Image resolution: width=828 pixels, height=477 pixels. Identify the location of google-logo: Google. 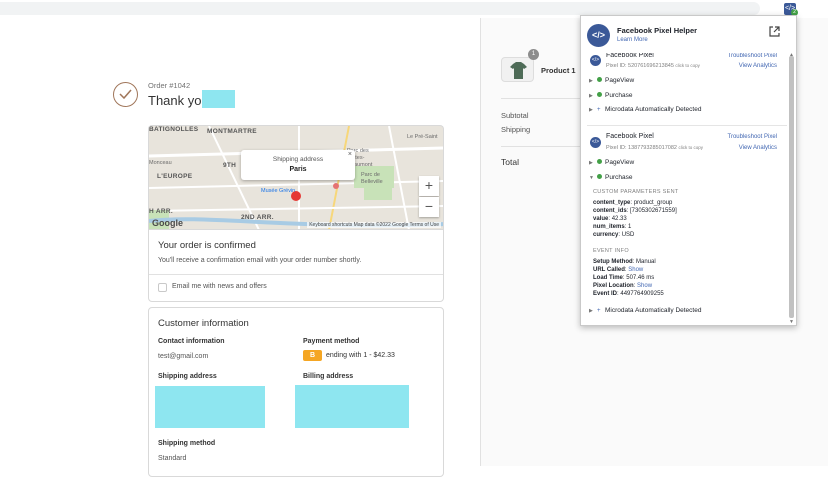
(167, 223).